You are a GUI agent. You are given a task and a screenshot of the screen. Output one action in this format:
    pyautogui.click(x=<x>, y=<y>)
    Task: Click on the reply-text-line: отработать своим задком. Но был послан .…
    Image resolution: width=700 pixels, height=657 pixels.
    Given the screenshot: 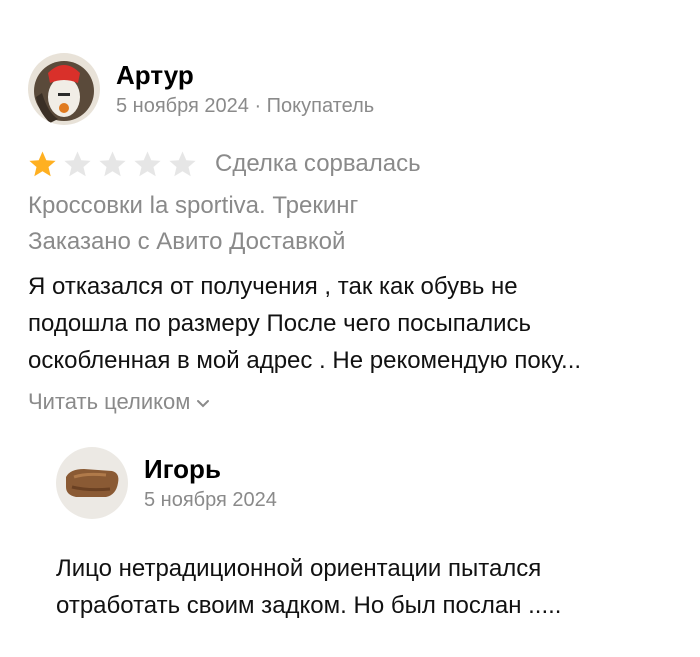 What is the action you would take?
    pyautogui.click(x=309, y=605)
    